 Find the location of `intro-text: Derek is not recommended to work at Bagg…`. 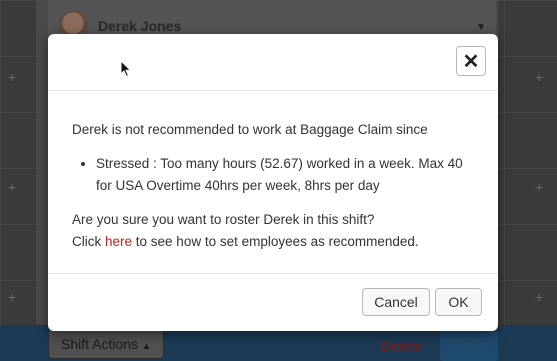

intro-text: Derek is not recommended to work at Bagg… is located at coordinates (250, 129).